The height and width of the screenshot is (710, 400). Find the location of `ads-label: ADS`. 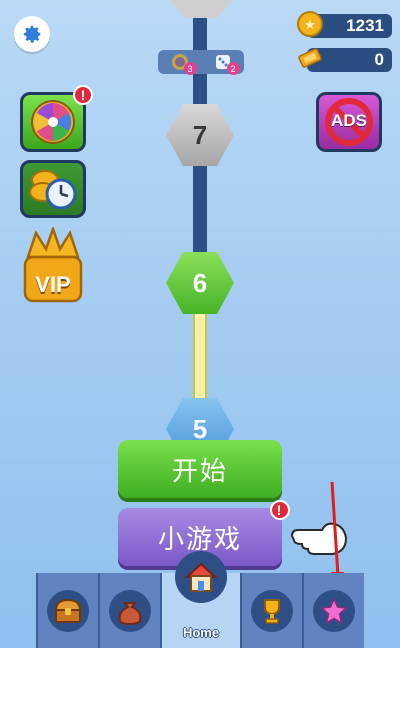

ads-label: ADS is located at coordinates (349, 120).